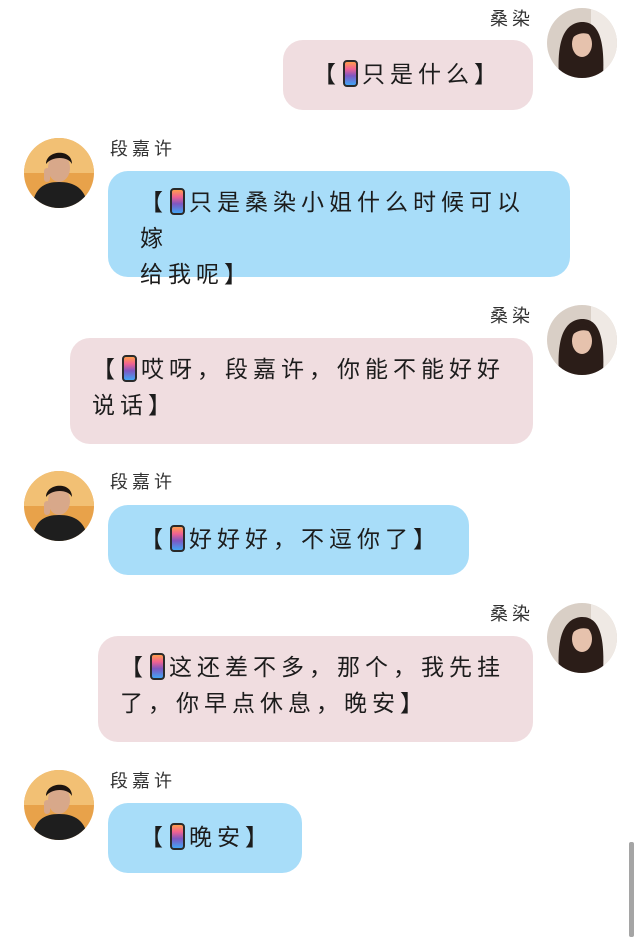 Image resolution: width=640 pixels, height=937 pixels. What do you see at coordinates (260, 704) in the screenshot?
I see `message-text-line2: 了，你早点休息，晚安` at bounding box center [260, 704].